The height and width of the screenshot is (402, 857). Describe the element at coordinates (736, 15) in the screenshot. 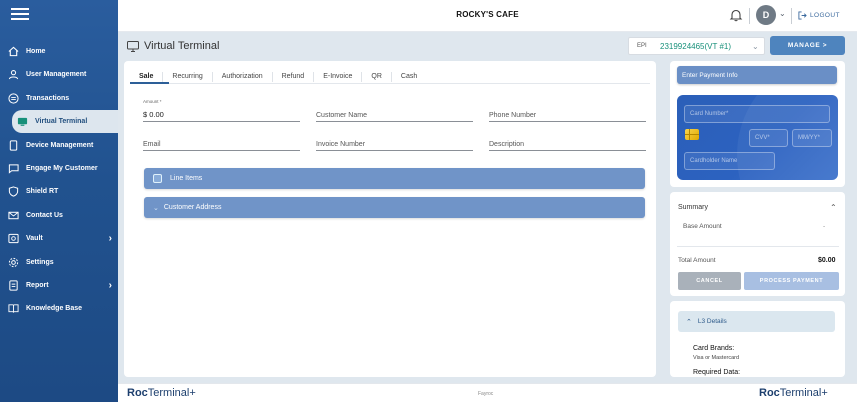

I see `bell-icon` at that location.